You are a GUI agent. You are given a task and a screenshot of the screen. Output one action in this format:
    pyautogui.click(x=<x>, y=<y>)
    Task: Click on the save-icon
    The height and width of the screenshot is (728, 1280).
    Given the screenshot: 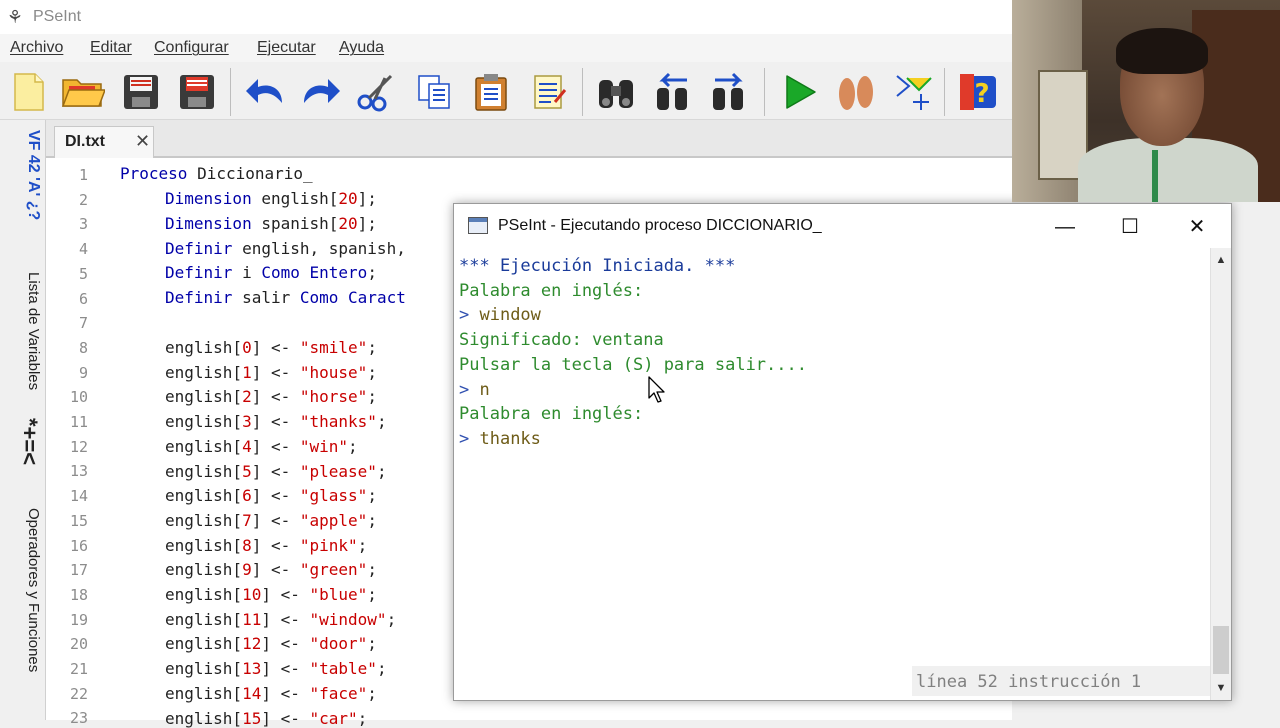 What is the action you would take?
    pyautogui.click(x=141, y=92)
    